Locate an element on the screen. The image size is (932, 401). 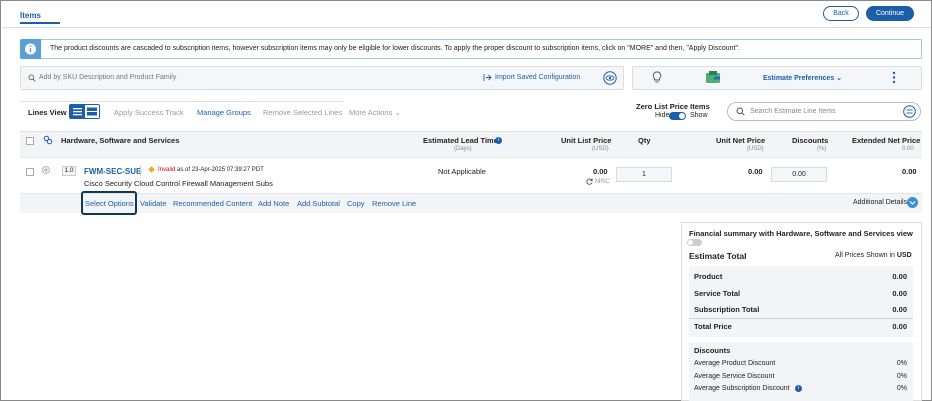
header-lead-time: Estimated Lead Time is located at coordinates (460, 140).